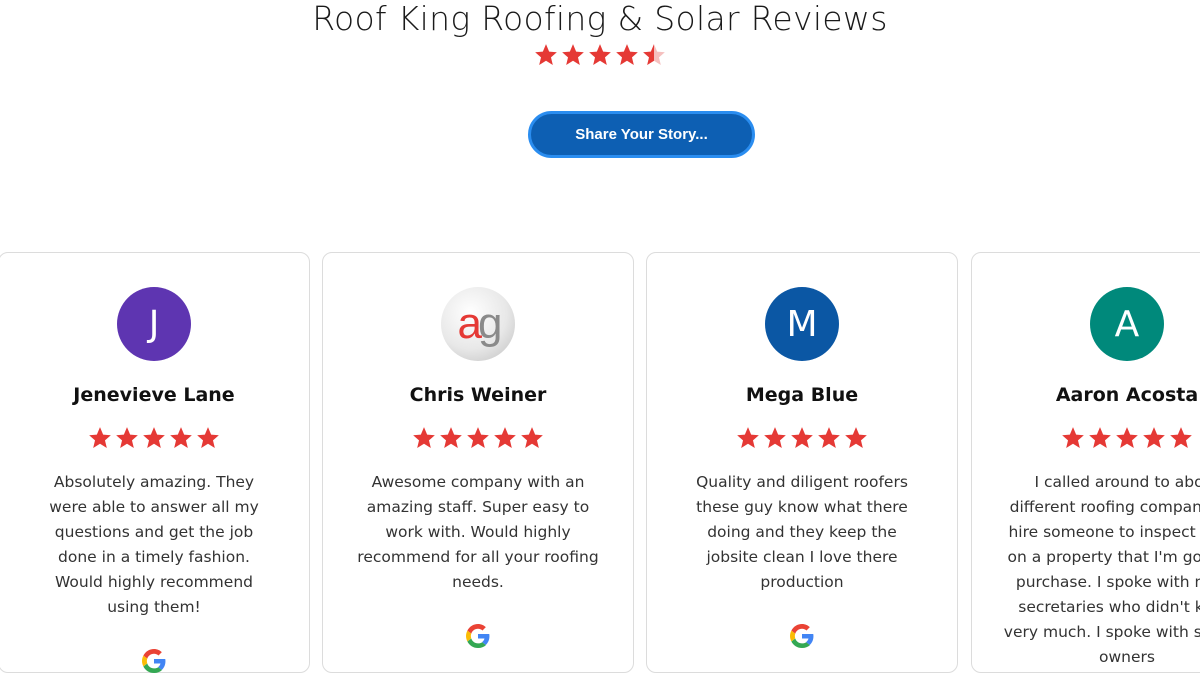 The height and width of the screenshot is (676, 1200). Describe the element at coordinates (802, 324) in the screenshot. I see `avatar: M` at that location.